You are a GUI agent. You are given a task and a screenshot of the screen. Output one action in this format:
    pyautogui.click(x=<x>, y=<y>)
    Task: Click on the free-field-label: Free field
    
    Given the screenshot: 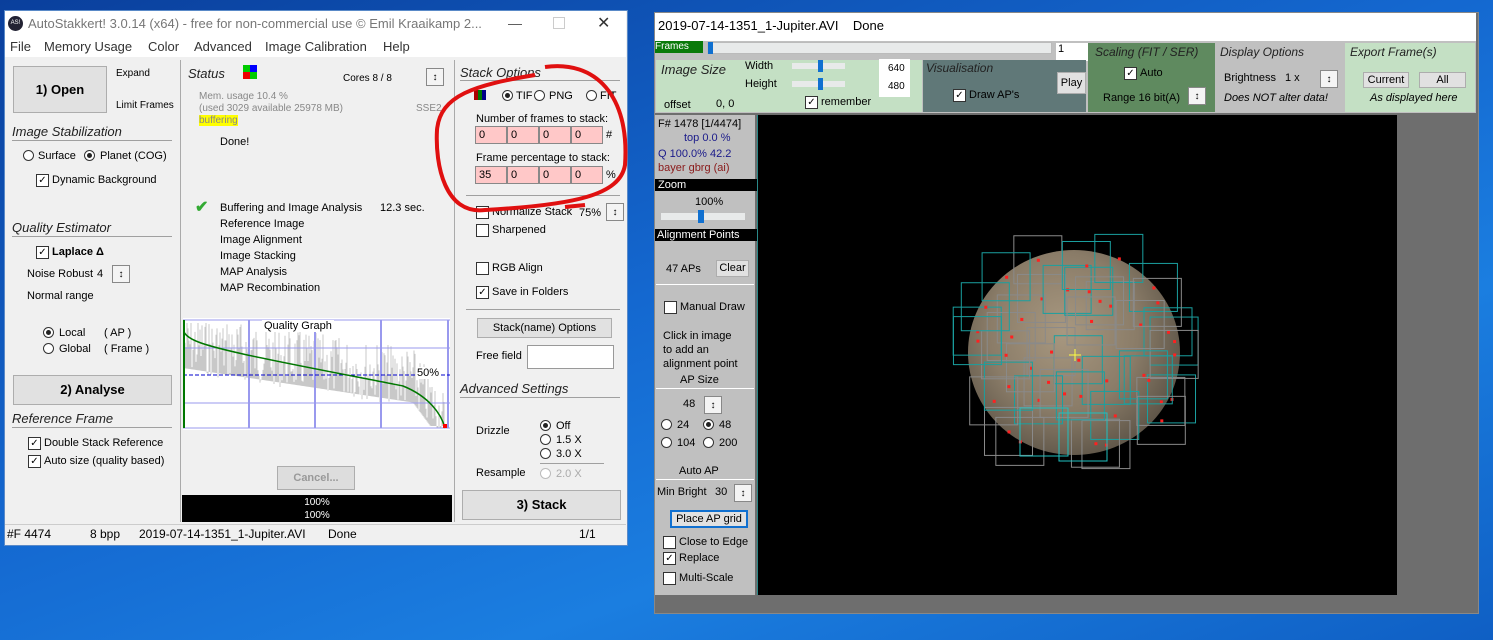 What is the action you would take?
    pyautogui.click(x=499, y=356)
    